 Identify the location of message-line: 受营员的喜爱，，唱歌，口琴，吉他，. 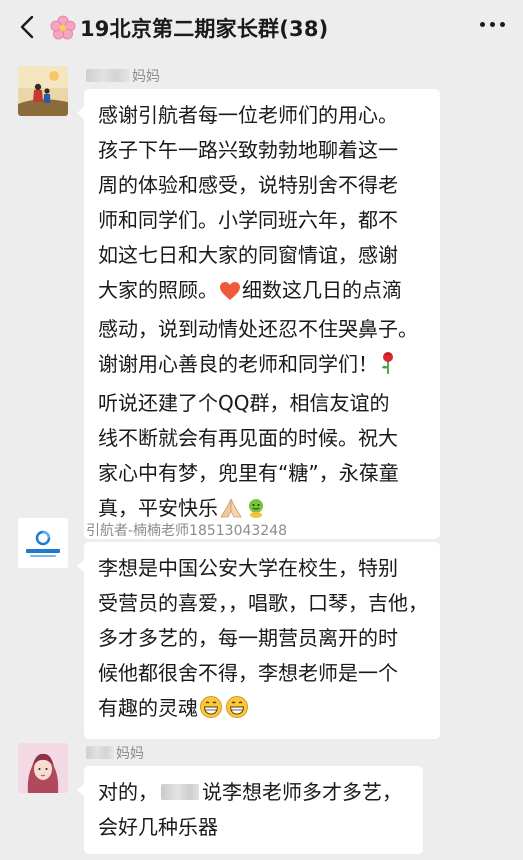
(263, 603).